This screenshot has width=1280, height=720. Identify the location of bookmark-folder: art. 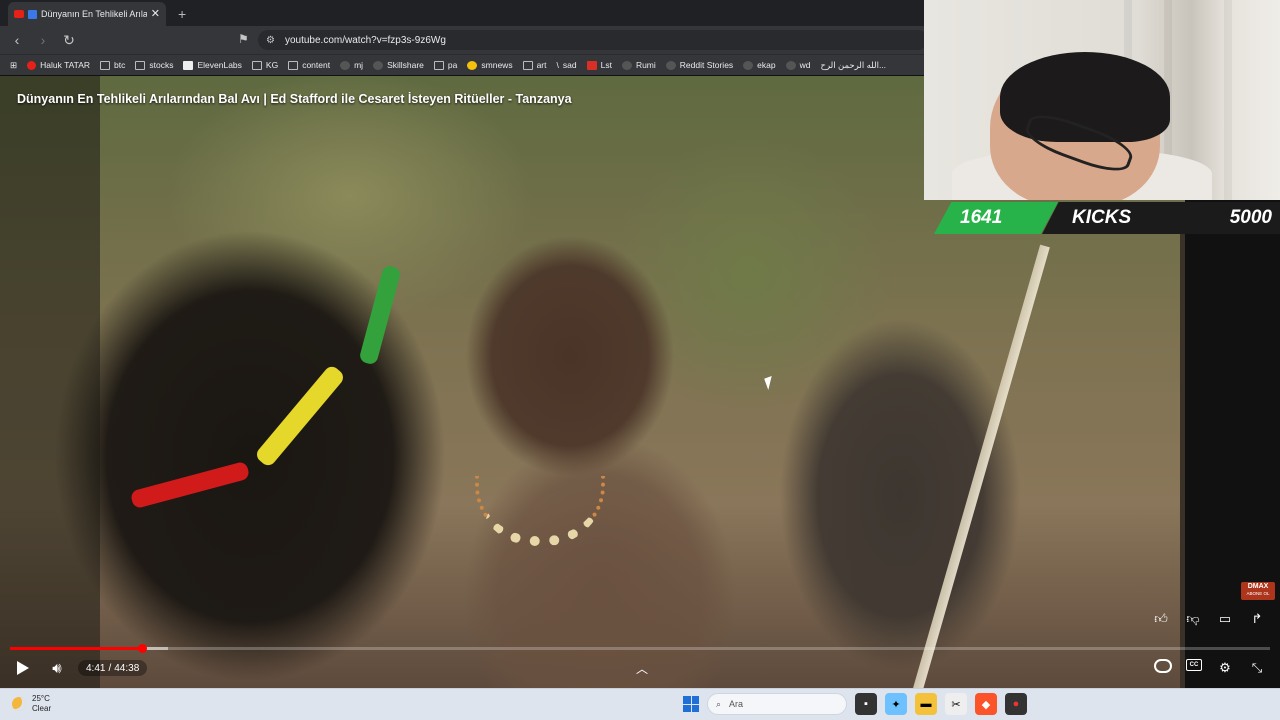
(534, 65).